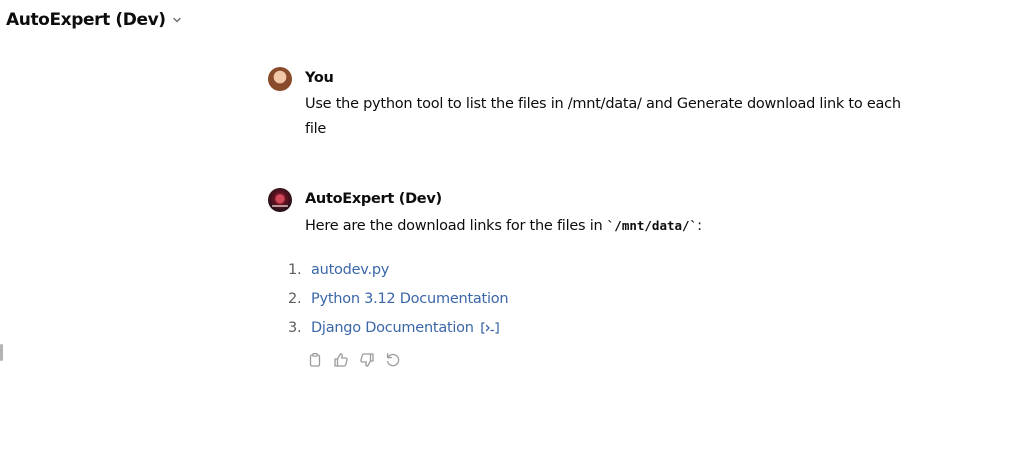 The height and width of the screenshot is (455, 1024). I want to click on download-link-autodev: autodev.py, so click(350, 270).